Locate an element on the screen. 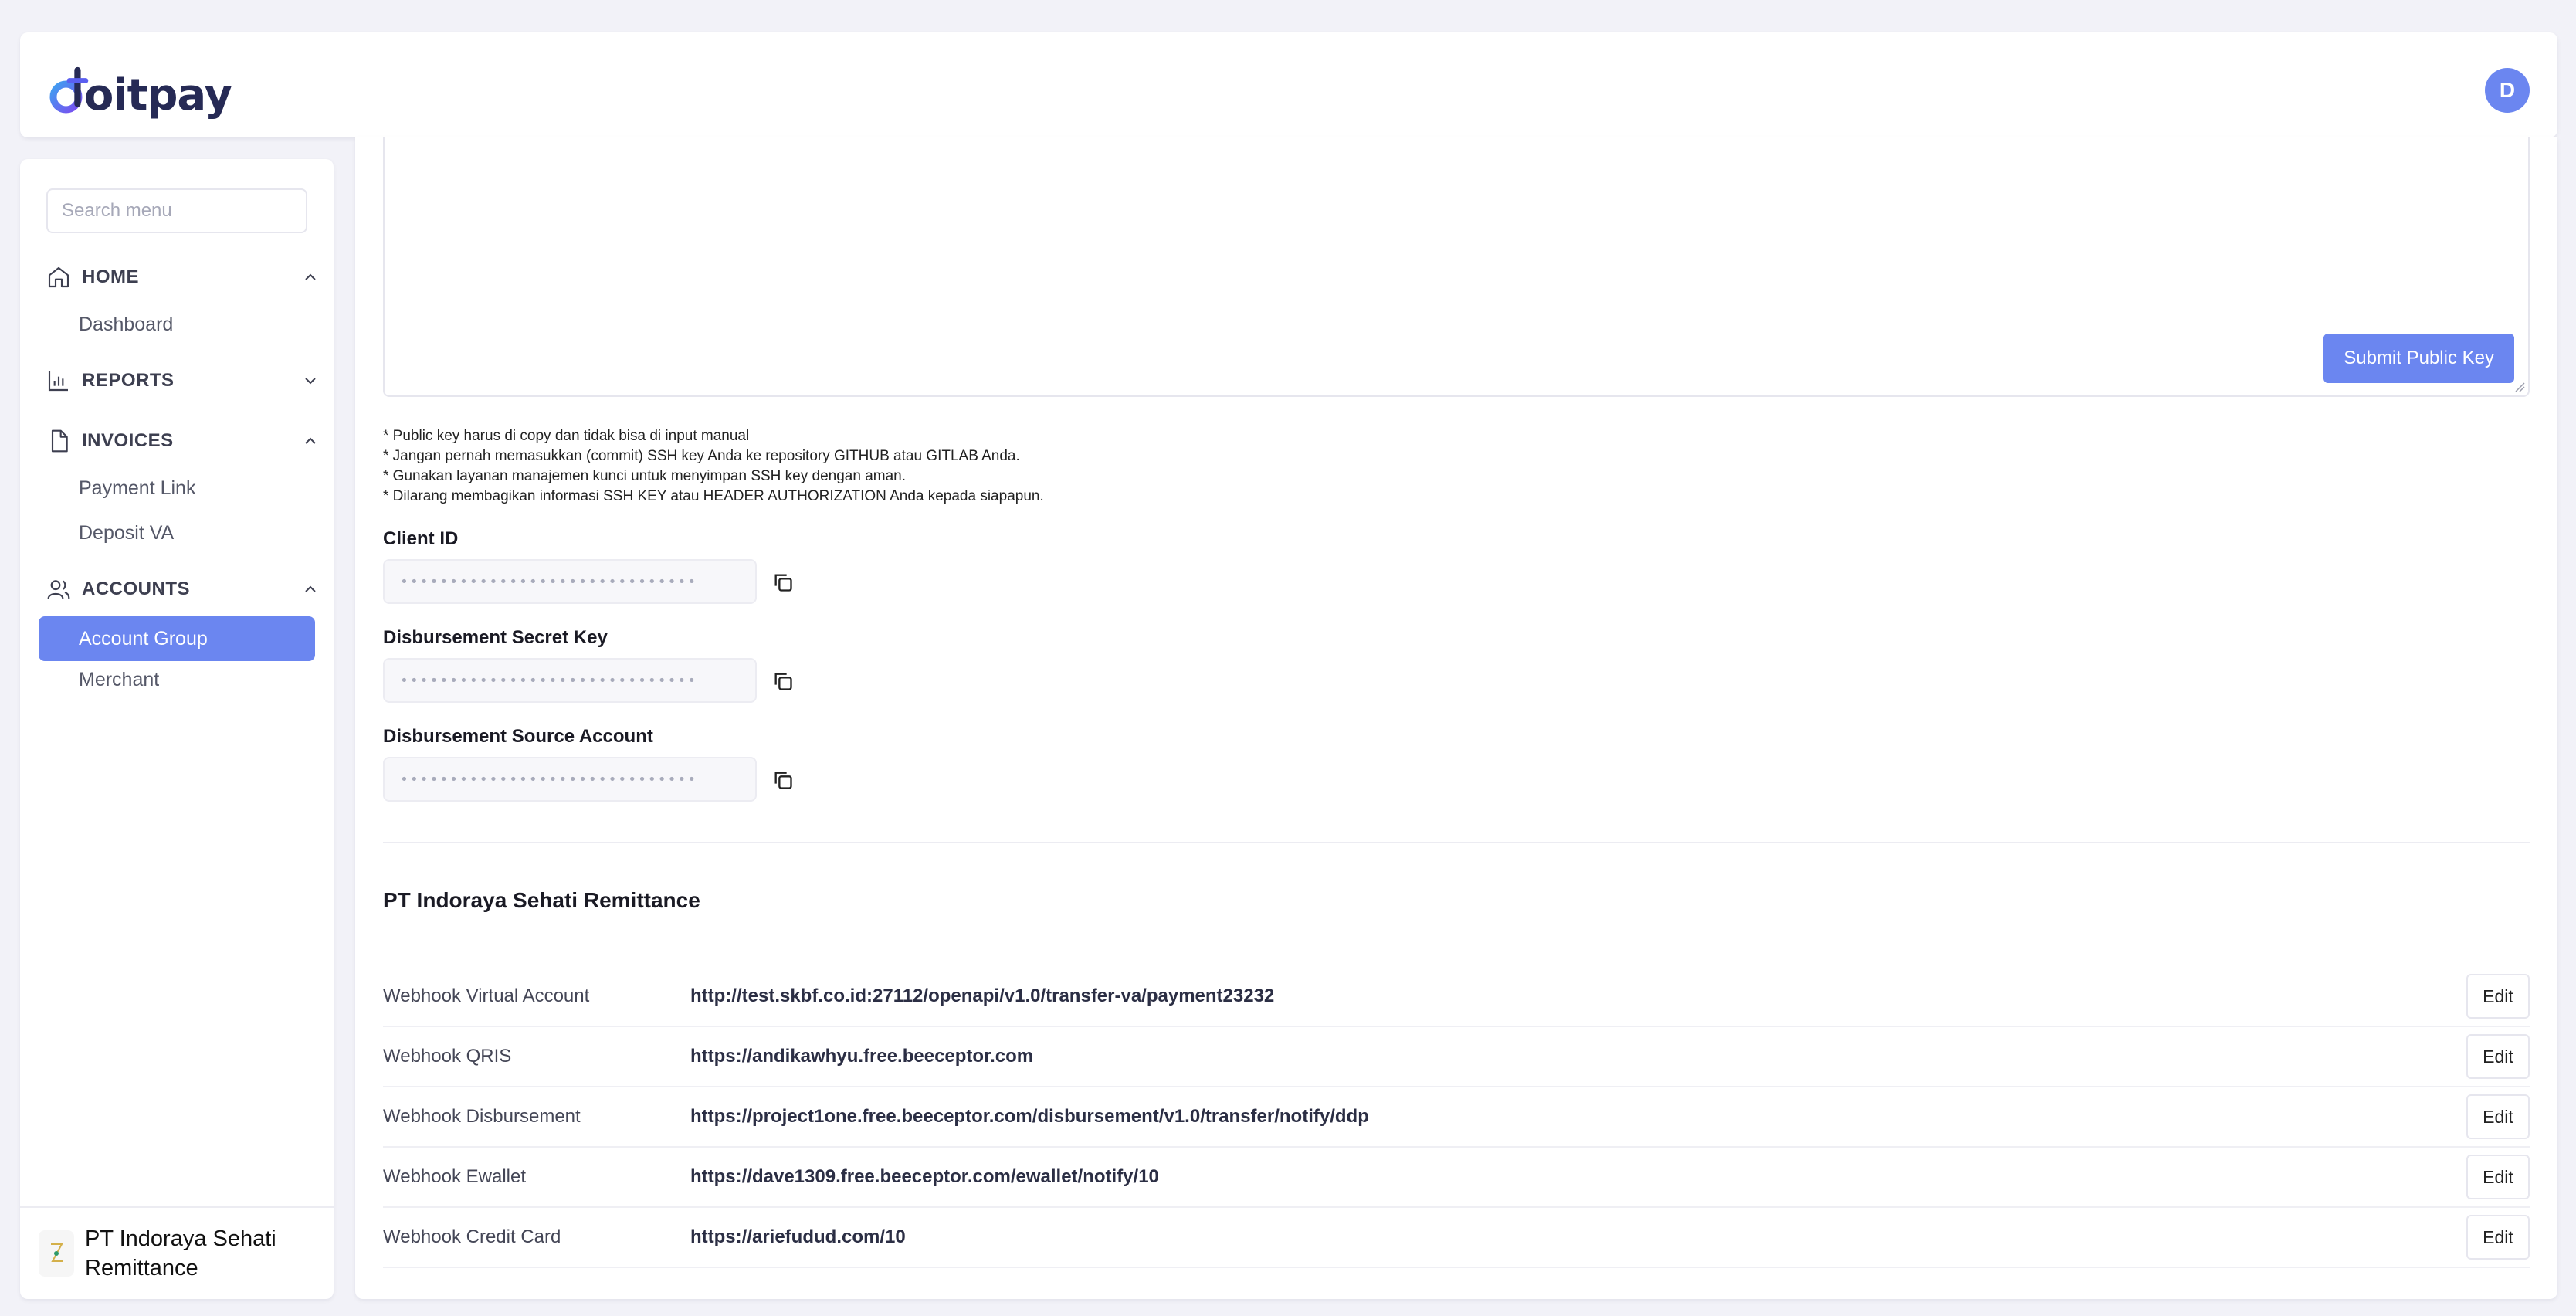  secret-key-field: •••••••••••••••••••••••••••••• is located at coordinates (570, 680).